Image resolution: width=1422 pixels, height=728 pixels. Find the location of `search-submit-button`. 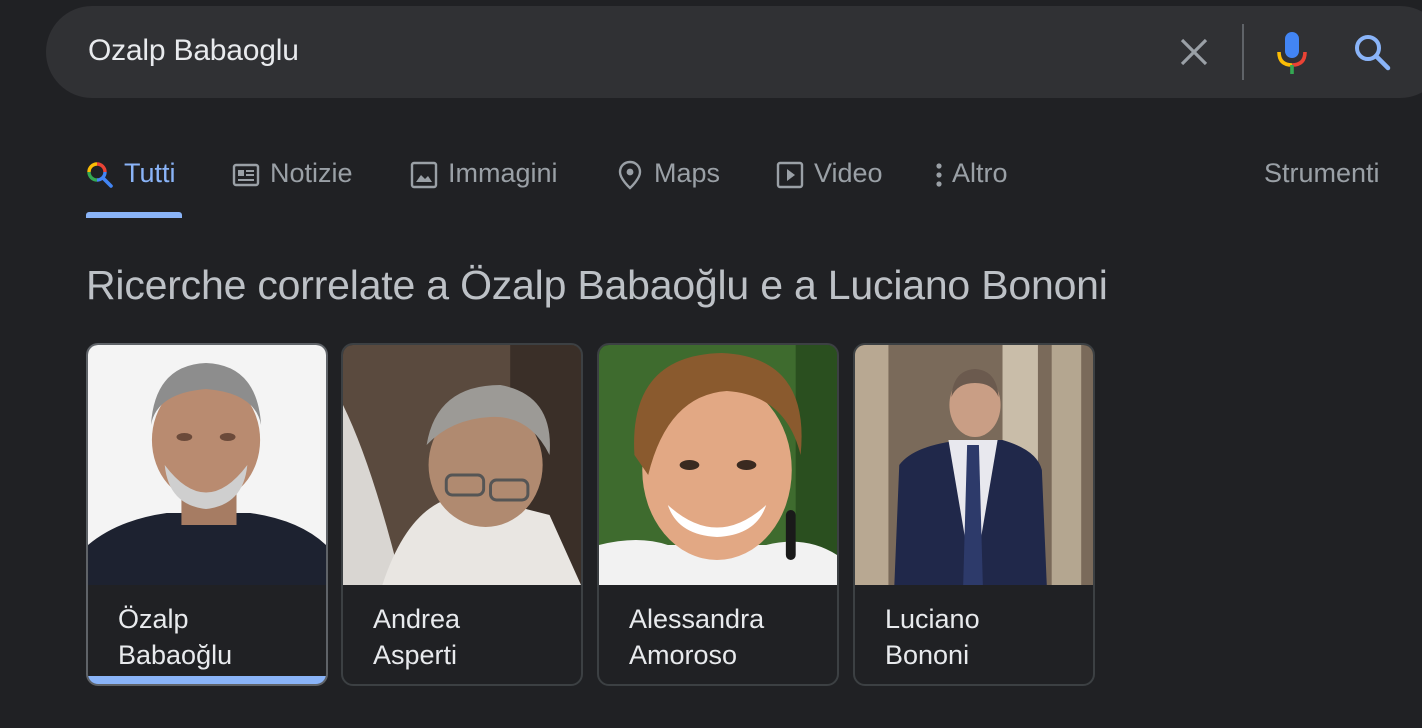

search-submit-button is located at coordinates (1372, 52).